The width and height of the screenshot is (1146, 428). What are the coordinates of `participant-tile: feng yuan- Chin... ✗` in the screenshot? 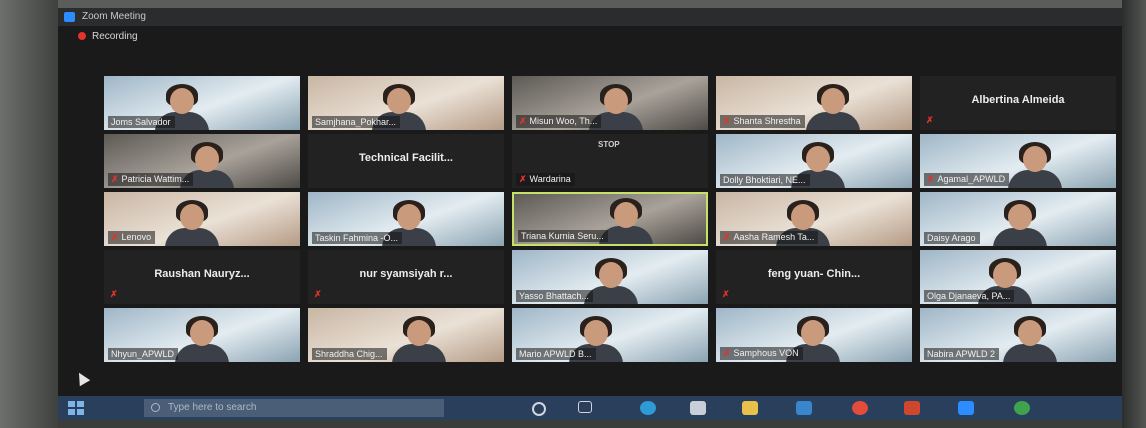 It's located at (814, 277).